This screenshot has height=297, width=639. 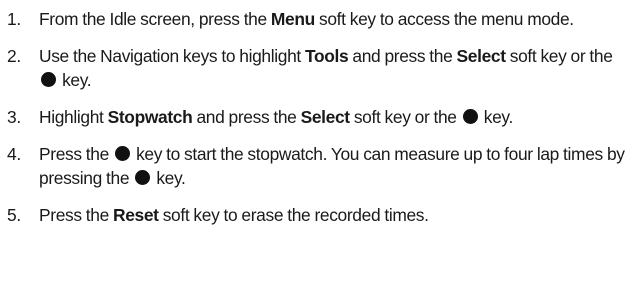 What do you see at coordinates (14, 19) in the screenshot?
I see `step-number: 1.` at bounding box center [14, 19].